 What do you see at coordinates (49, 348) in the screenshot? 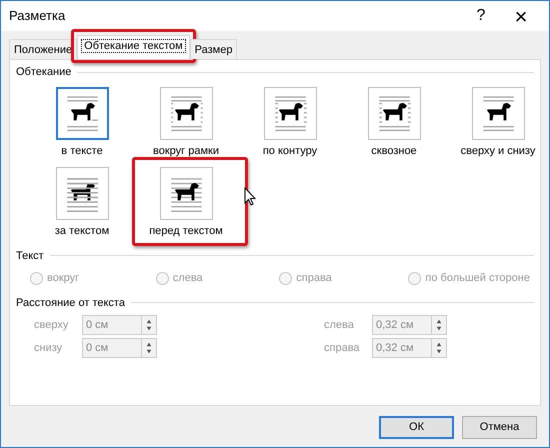
I see `field-label: снизу` at bounding box center [49, 348].